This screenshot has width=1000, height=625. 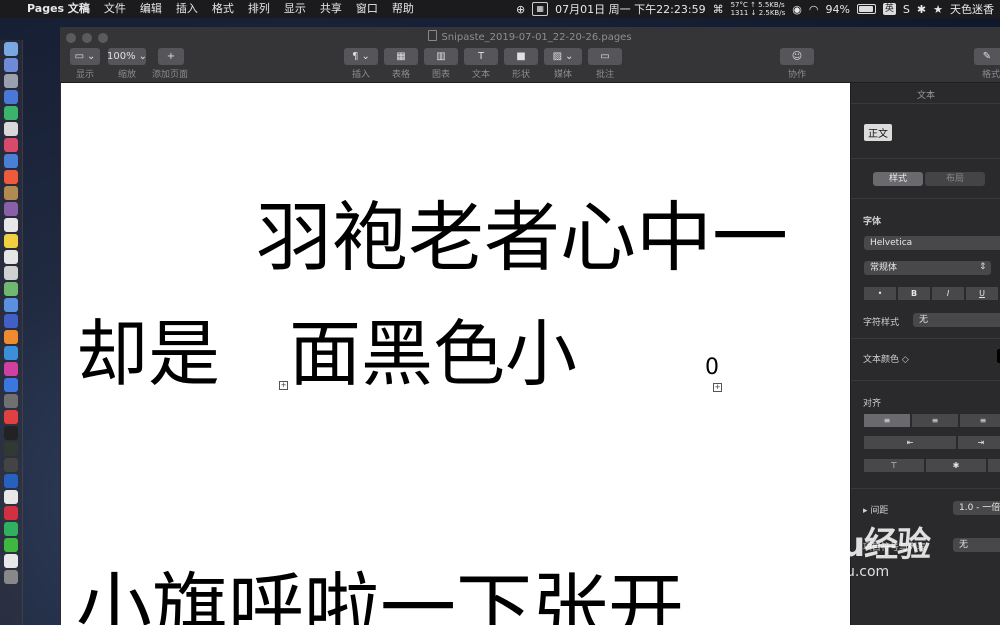 I want to click on battery-icon, so click(x=866, y=9).